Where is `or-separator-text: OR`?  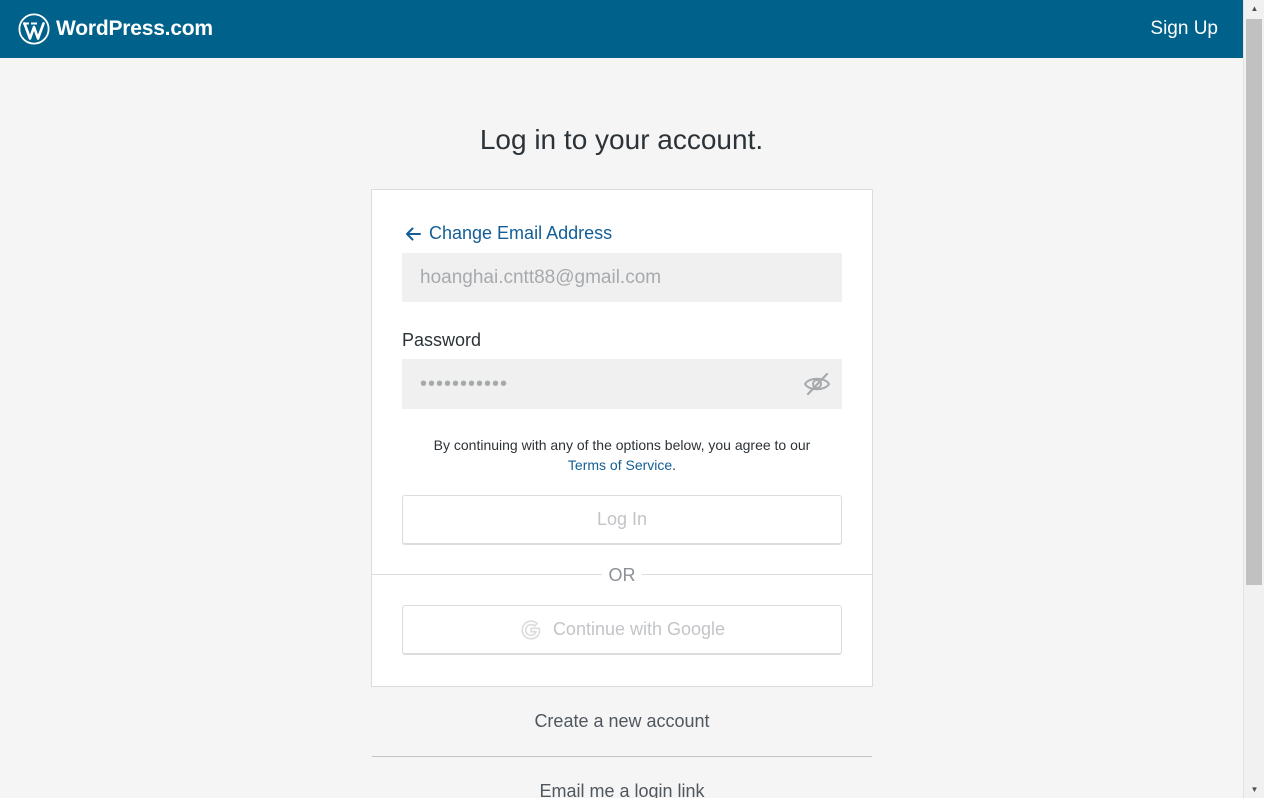
or-separator-text: OR is located at coordinates (622, 575).